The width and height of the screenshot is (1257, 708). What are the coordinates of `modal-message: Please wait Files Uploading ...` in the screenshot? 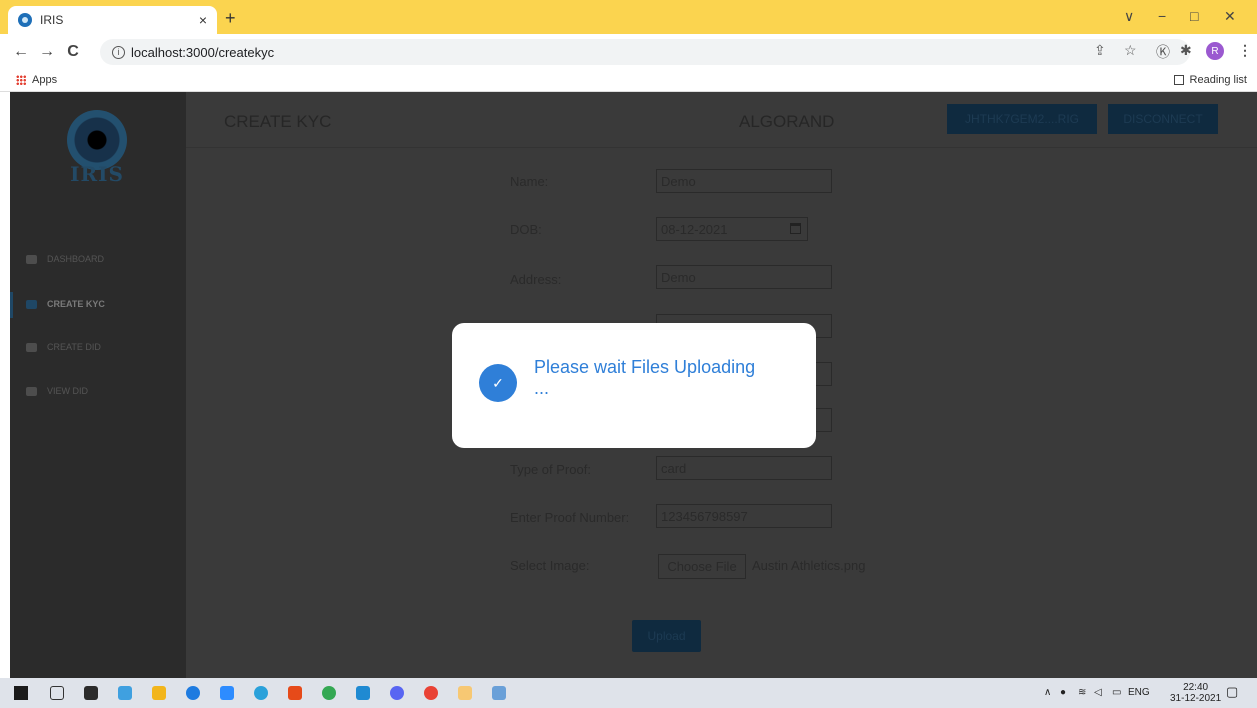 It's located at (645, 377).